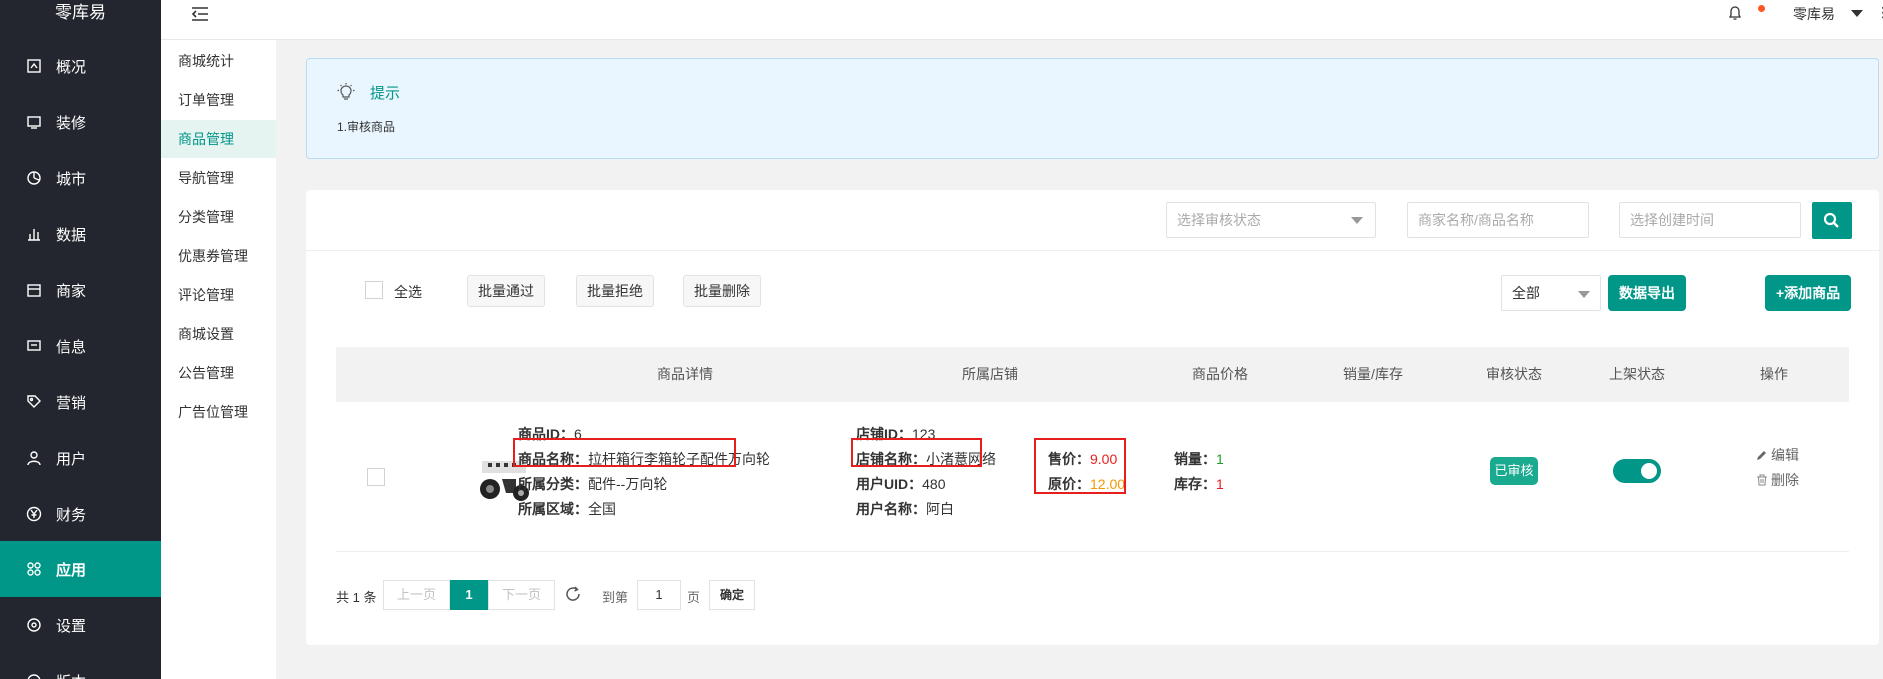  I want to click on user-menu-name: 零库易, so click(1814, 14).